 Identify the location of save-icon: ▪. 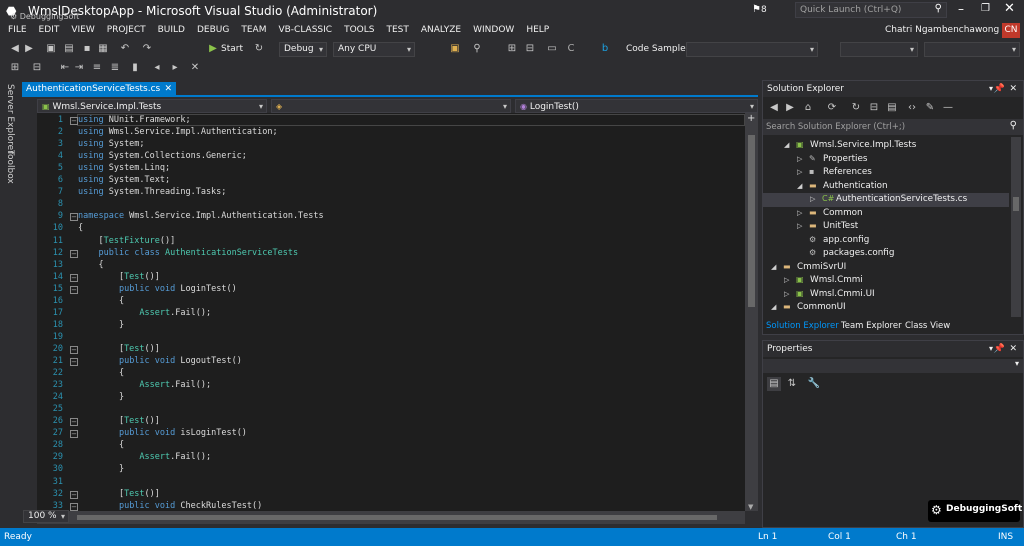
(87, 49).